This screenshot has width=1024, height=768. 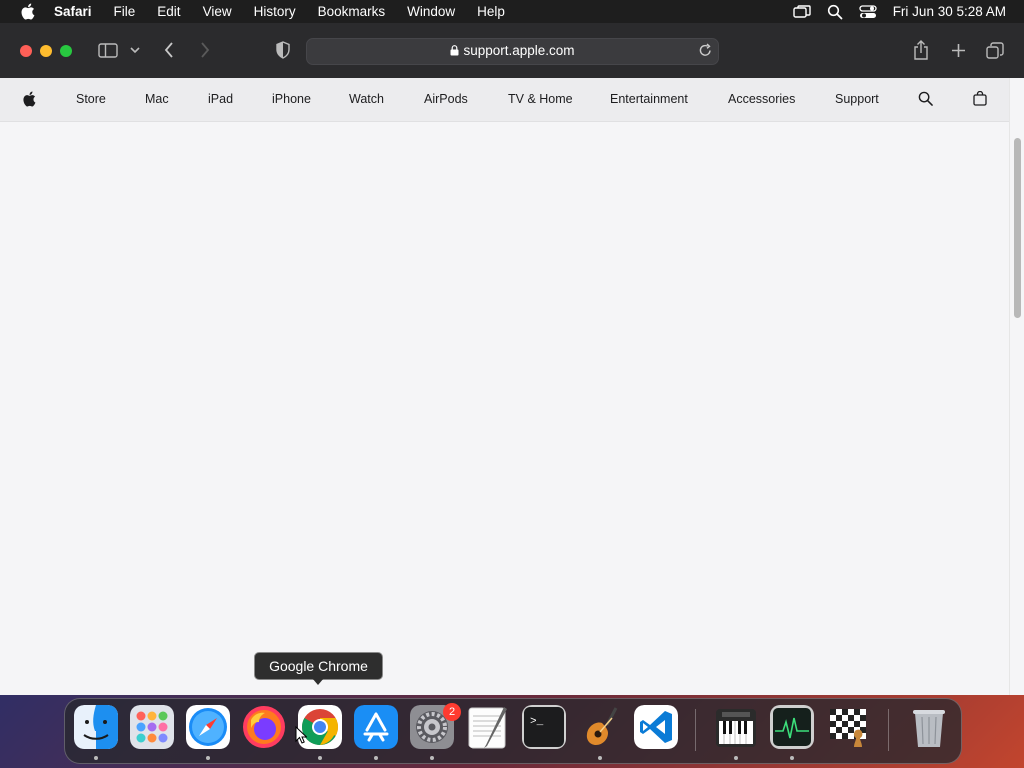 I want to click on piano-icon, so click(x=736, y=727).